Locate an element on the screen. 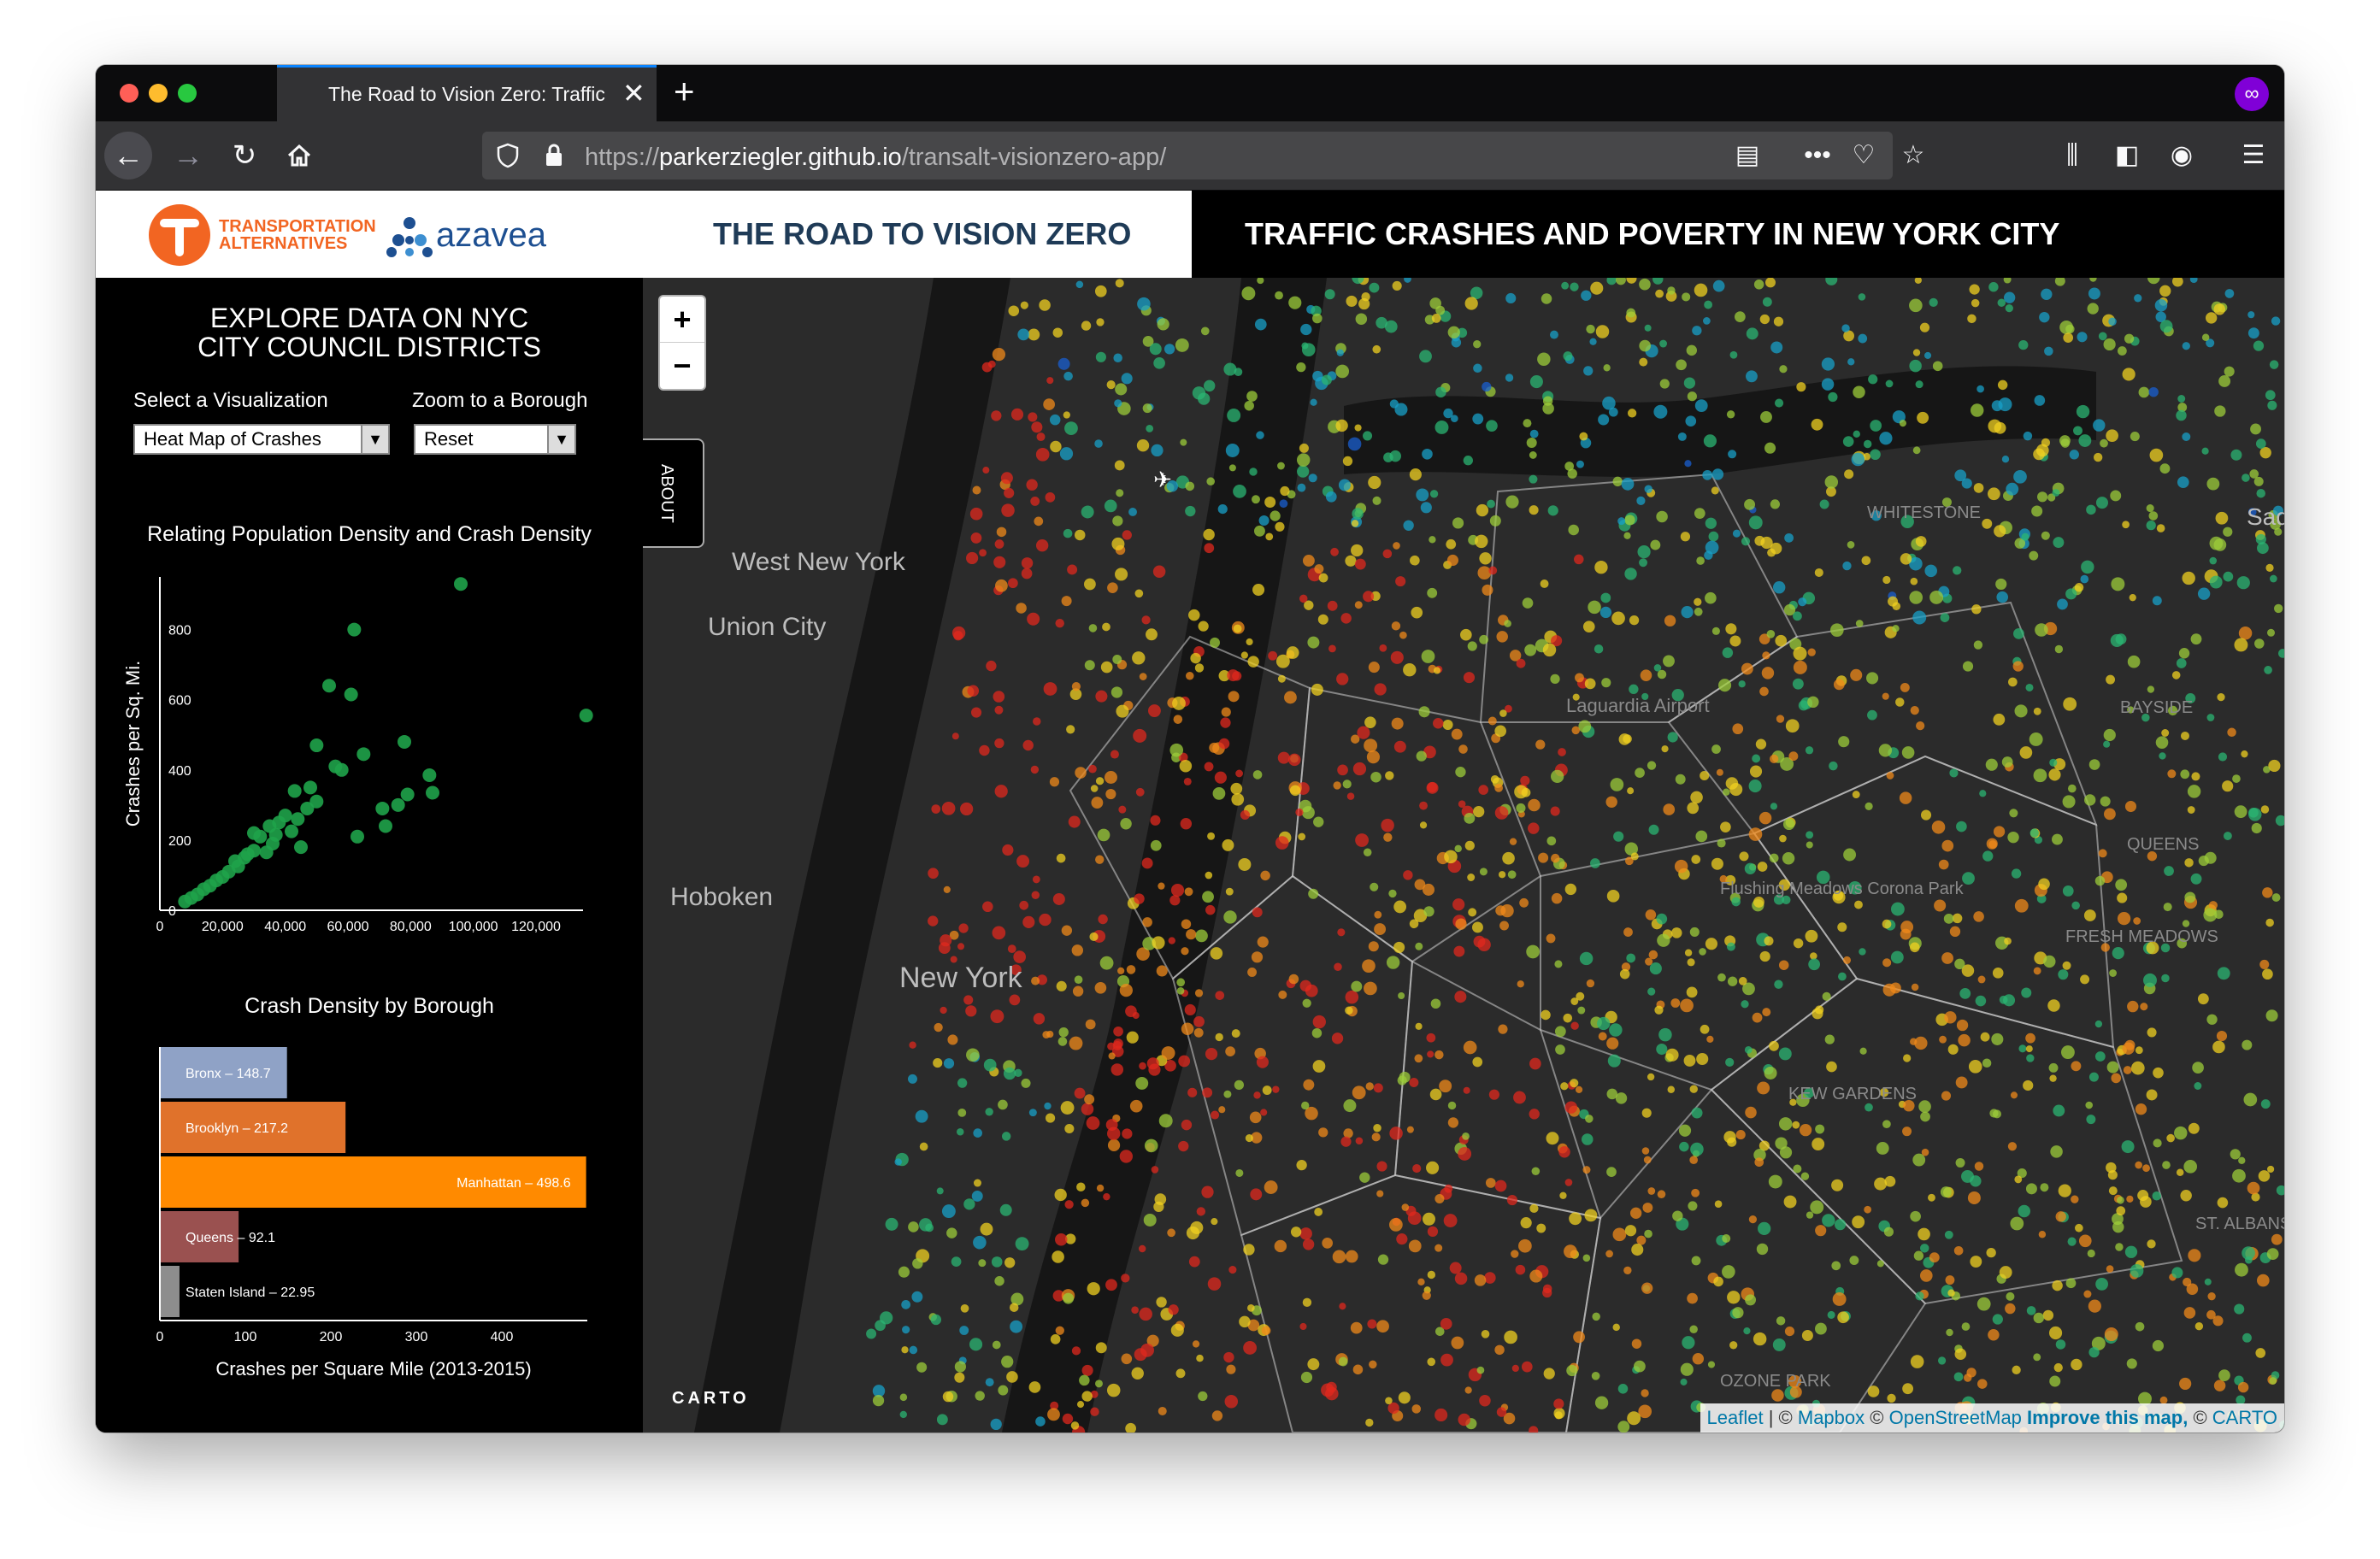  close-icon: ✕ is located at coordinates (634, 93).